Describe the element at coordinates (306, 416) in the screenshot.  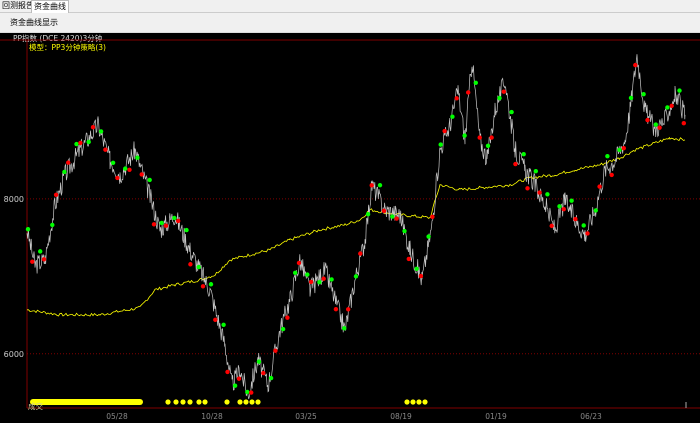
I see `x-tick-label: 03/25` at that location.